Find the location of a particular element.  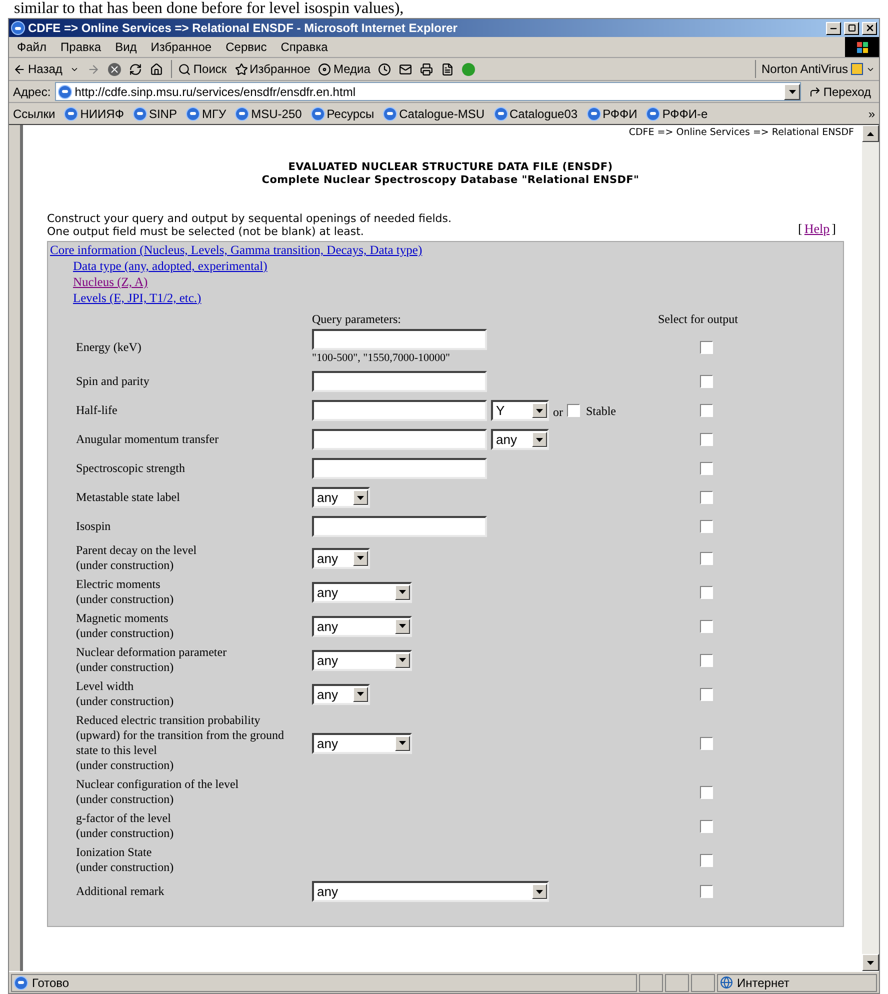

plugin-icon is located at coordinates (469, 69).